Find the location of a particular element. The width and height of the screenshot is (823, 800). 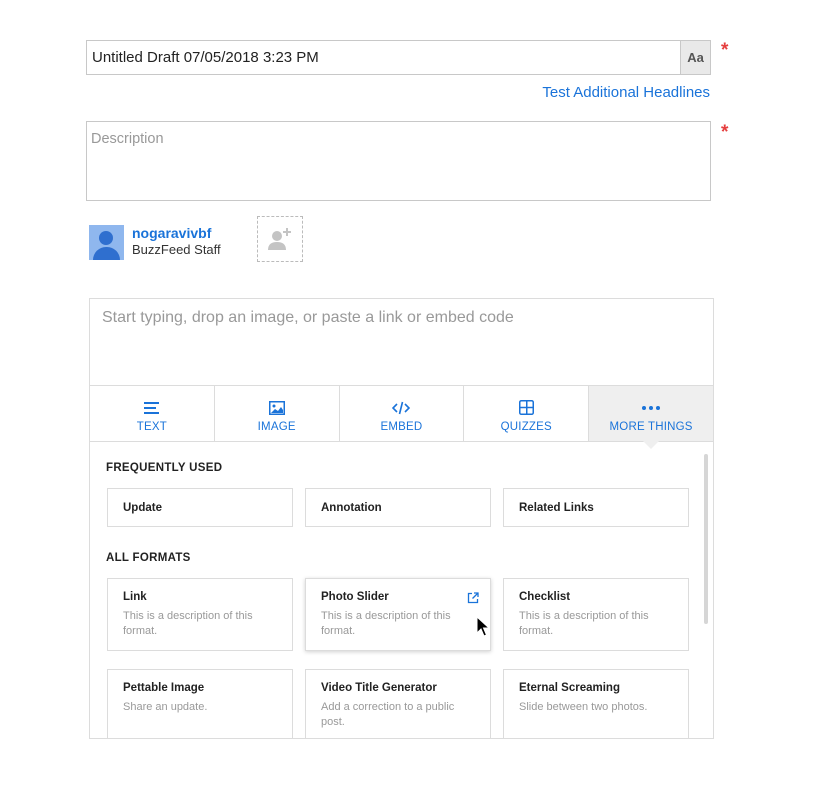

toolbar-text-button: TEXT is located at coordinates (152, 413).